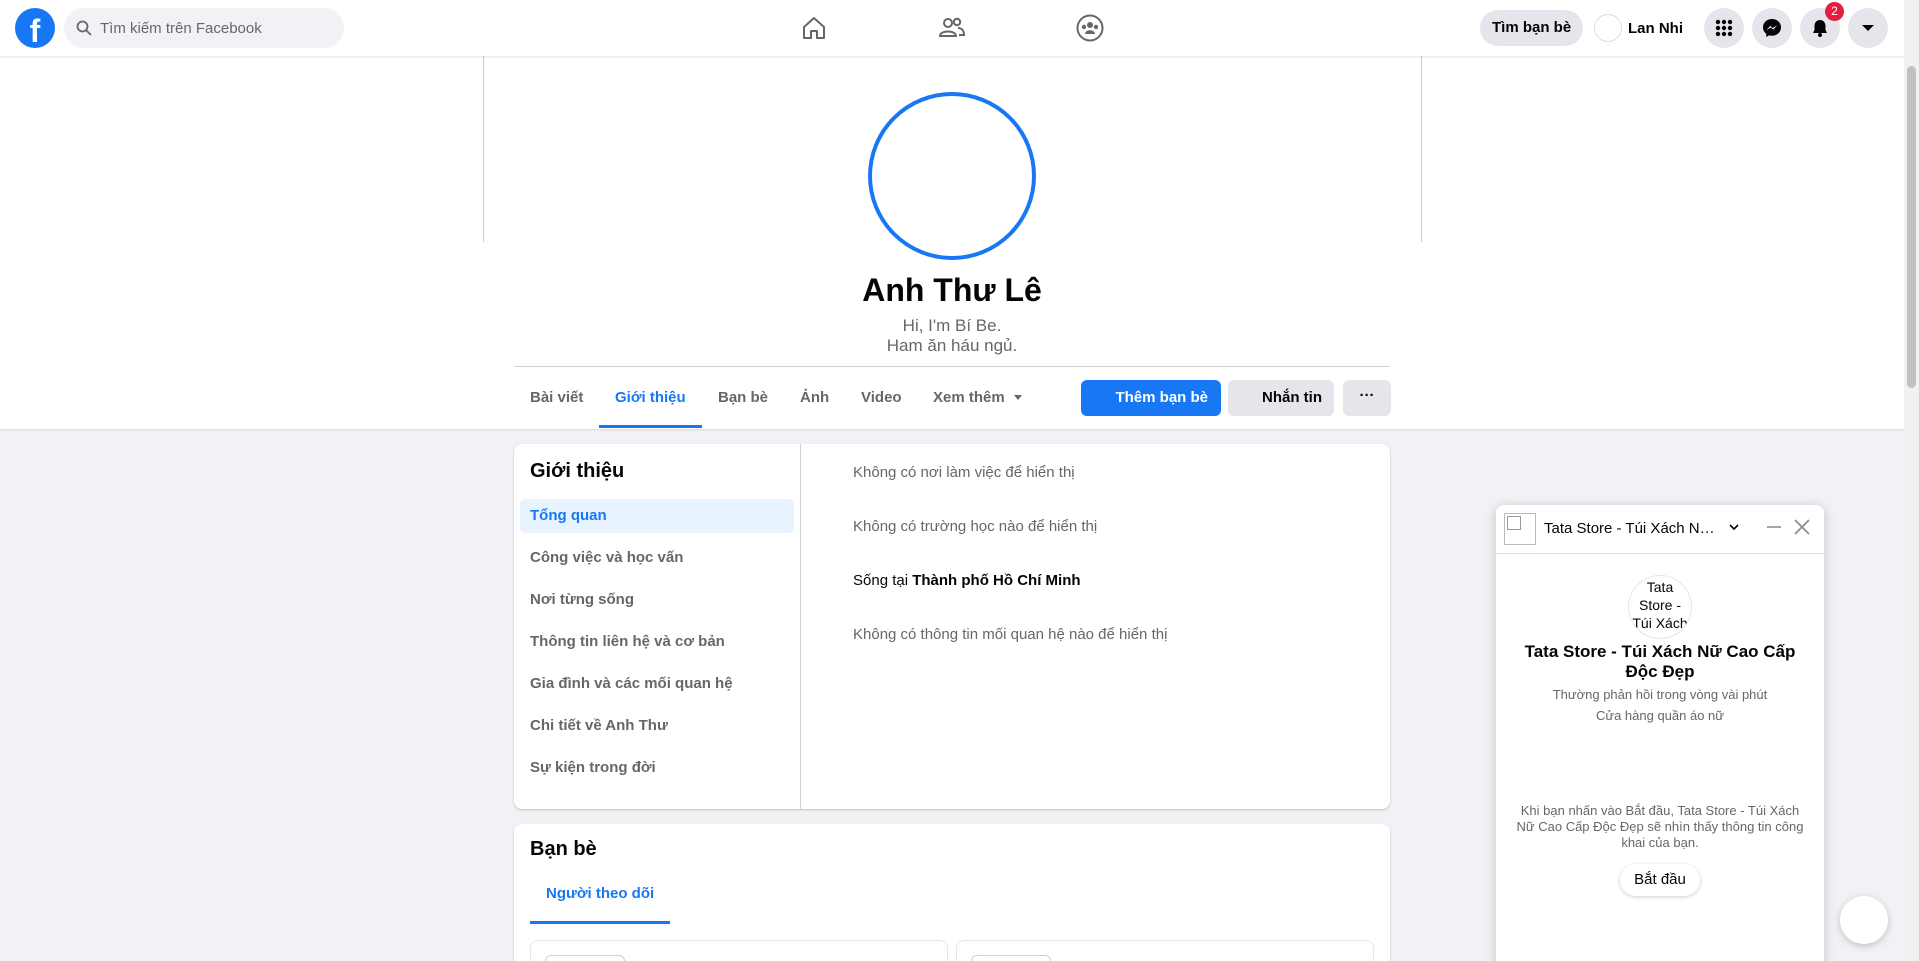  Describe the element at coordinates (952, 176) in the screenshot. I see `profile-picture` at that location.